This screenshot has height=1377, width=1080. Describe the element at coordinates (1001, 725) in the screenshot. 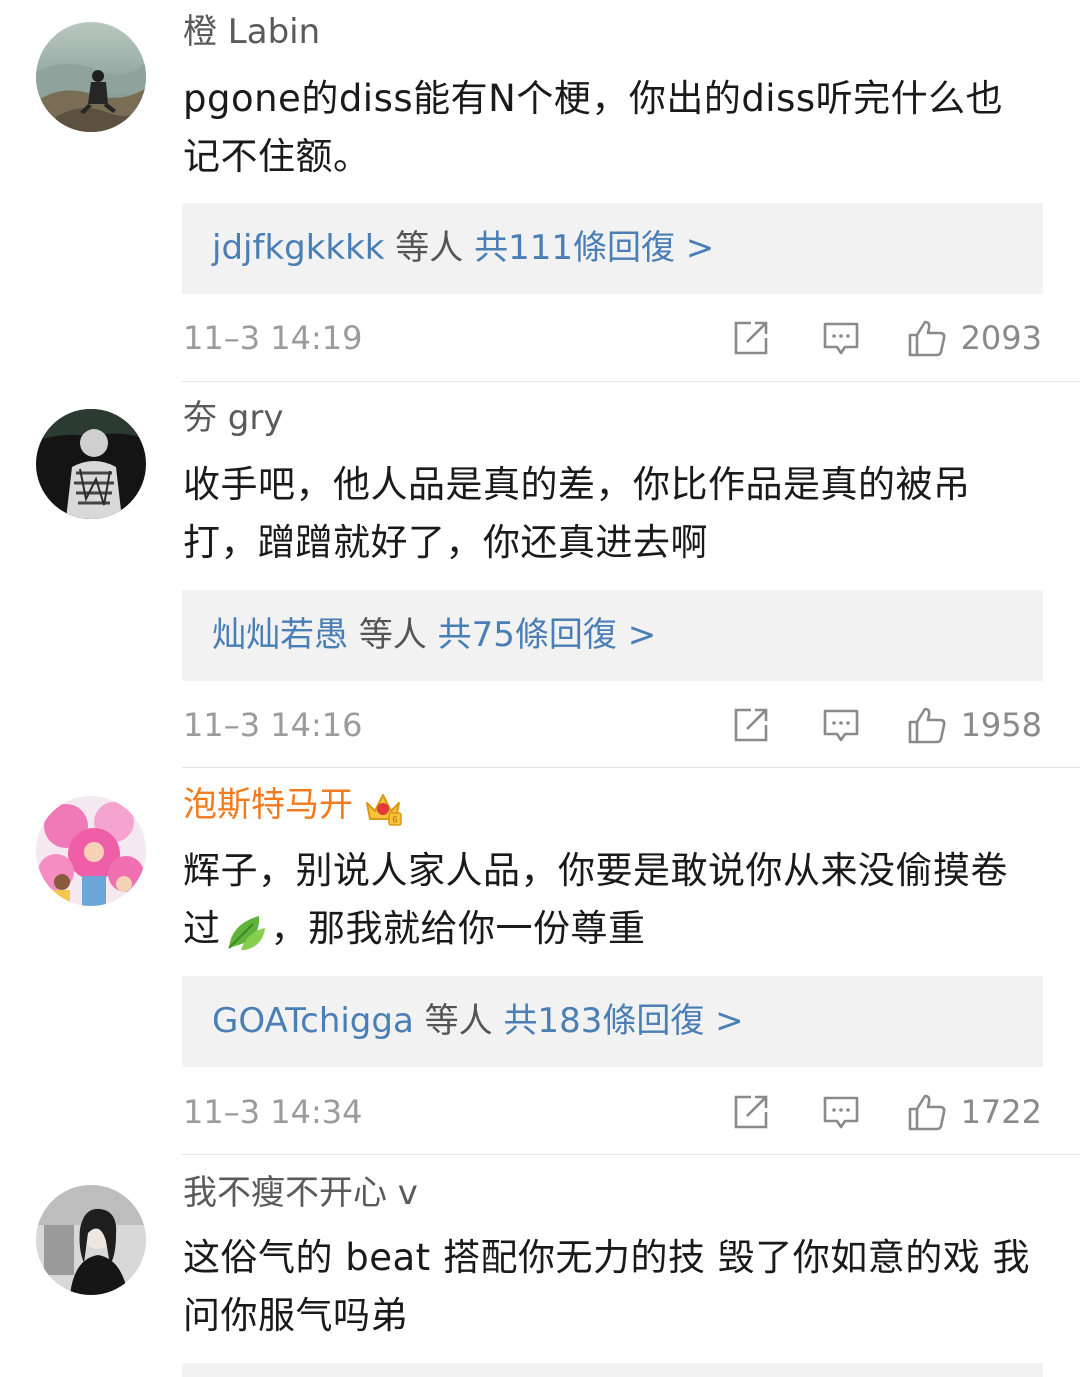

I see `like-count: 1958` at that location.